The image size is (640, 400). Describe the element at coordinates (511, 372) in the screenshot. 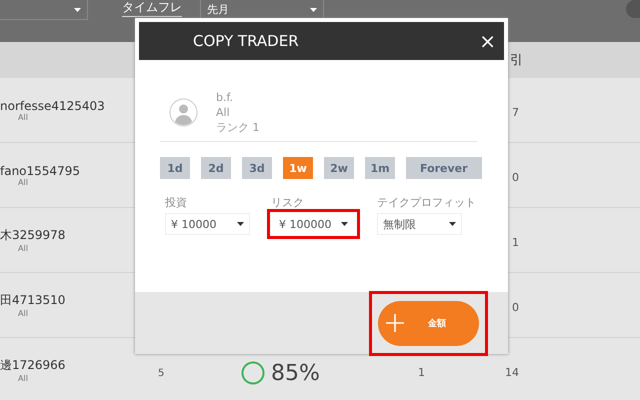

I see `table-cell-text: 14` at that location.